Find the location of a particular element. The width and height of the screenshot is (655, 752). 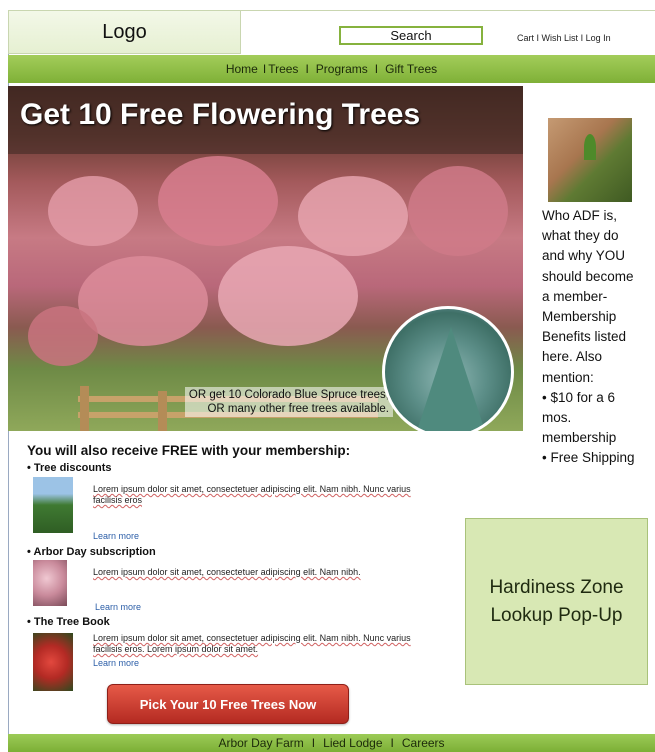

sidebar-line: here. Also is located at coordinates (572, 357).